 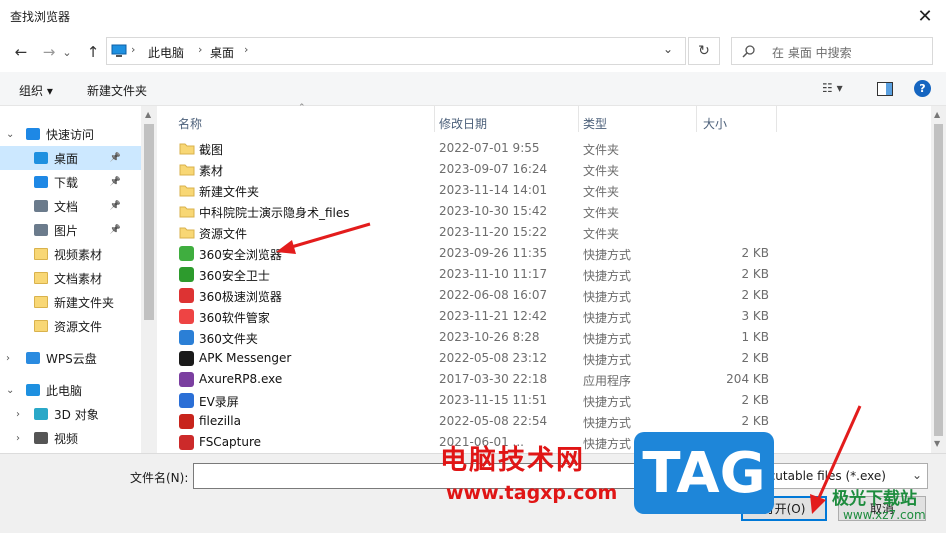 I want to click on file-row: APK Messenger 2022-05-08 23:12 快捷方式 2 KB, so click(x=544, y=358).